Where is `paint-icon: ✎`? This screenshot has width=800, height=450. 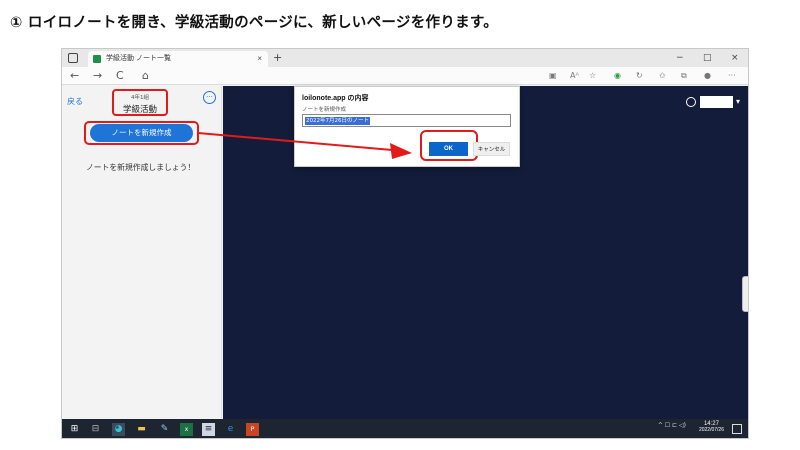
paint-icon: ✎ is located at coordinates (164, 429).